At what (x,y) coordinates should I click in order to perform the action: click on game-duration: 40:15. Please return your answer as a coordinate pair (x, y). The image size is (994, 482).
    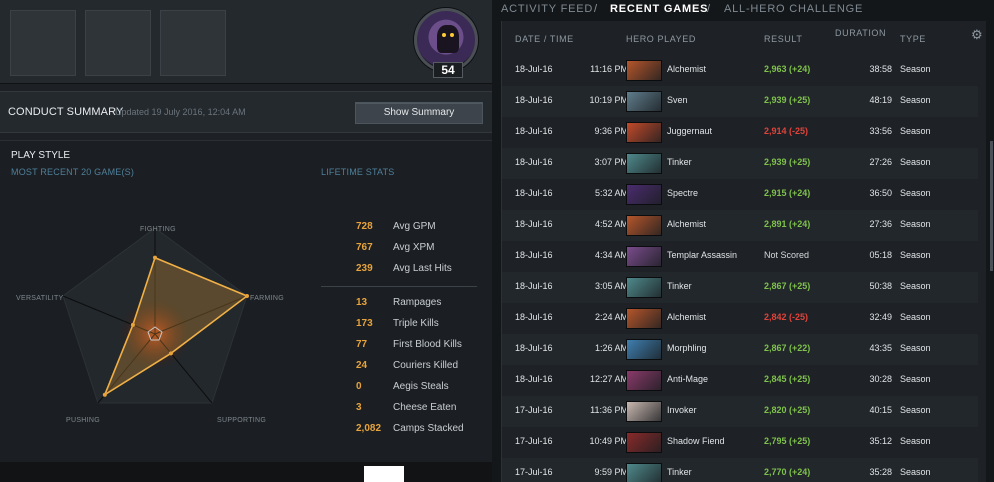
    Looking at the image, I should click on (880, 410).